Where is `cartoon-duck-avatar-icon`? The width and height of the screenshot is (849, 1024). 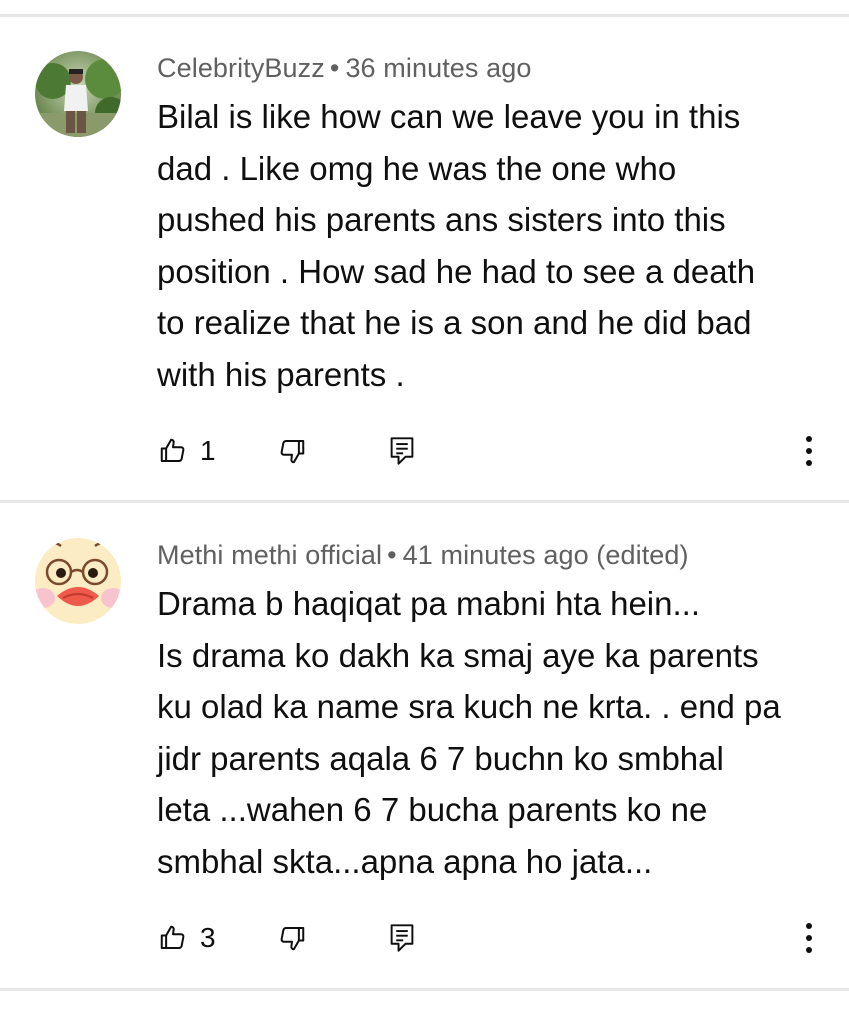
cartoon-duck-avatar-icon is located at coordinates (78, 581).